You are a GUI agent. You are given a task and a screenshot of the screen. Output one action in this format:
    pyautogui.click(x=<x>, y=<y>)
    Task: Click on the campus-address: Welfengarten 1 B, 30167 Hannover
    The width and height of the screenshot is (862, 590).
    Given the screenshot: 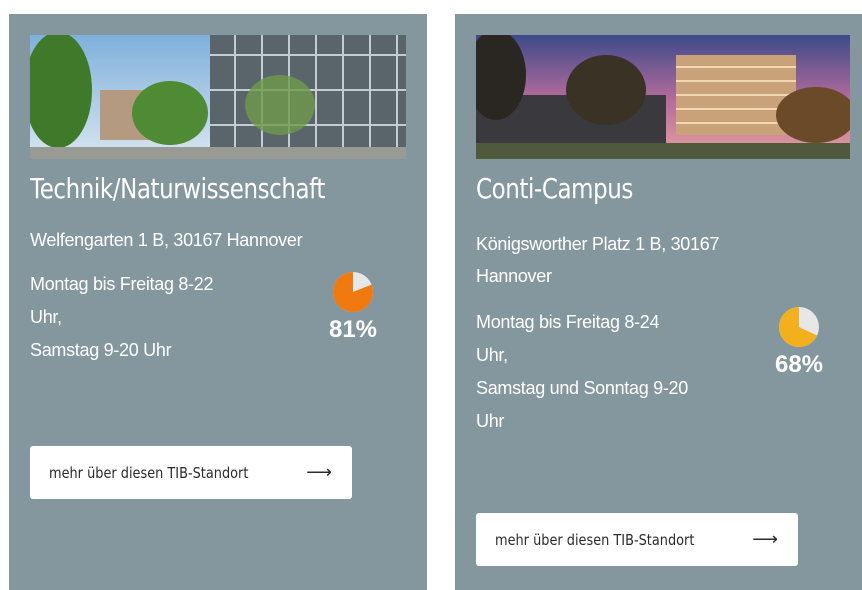 What is the action you would take?
    pyautogui.click(x=166, y=240)
    